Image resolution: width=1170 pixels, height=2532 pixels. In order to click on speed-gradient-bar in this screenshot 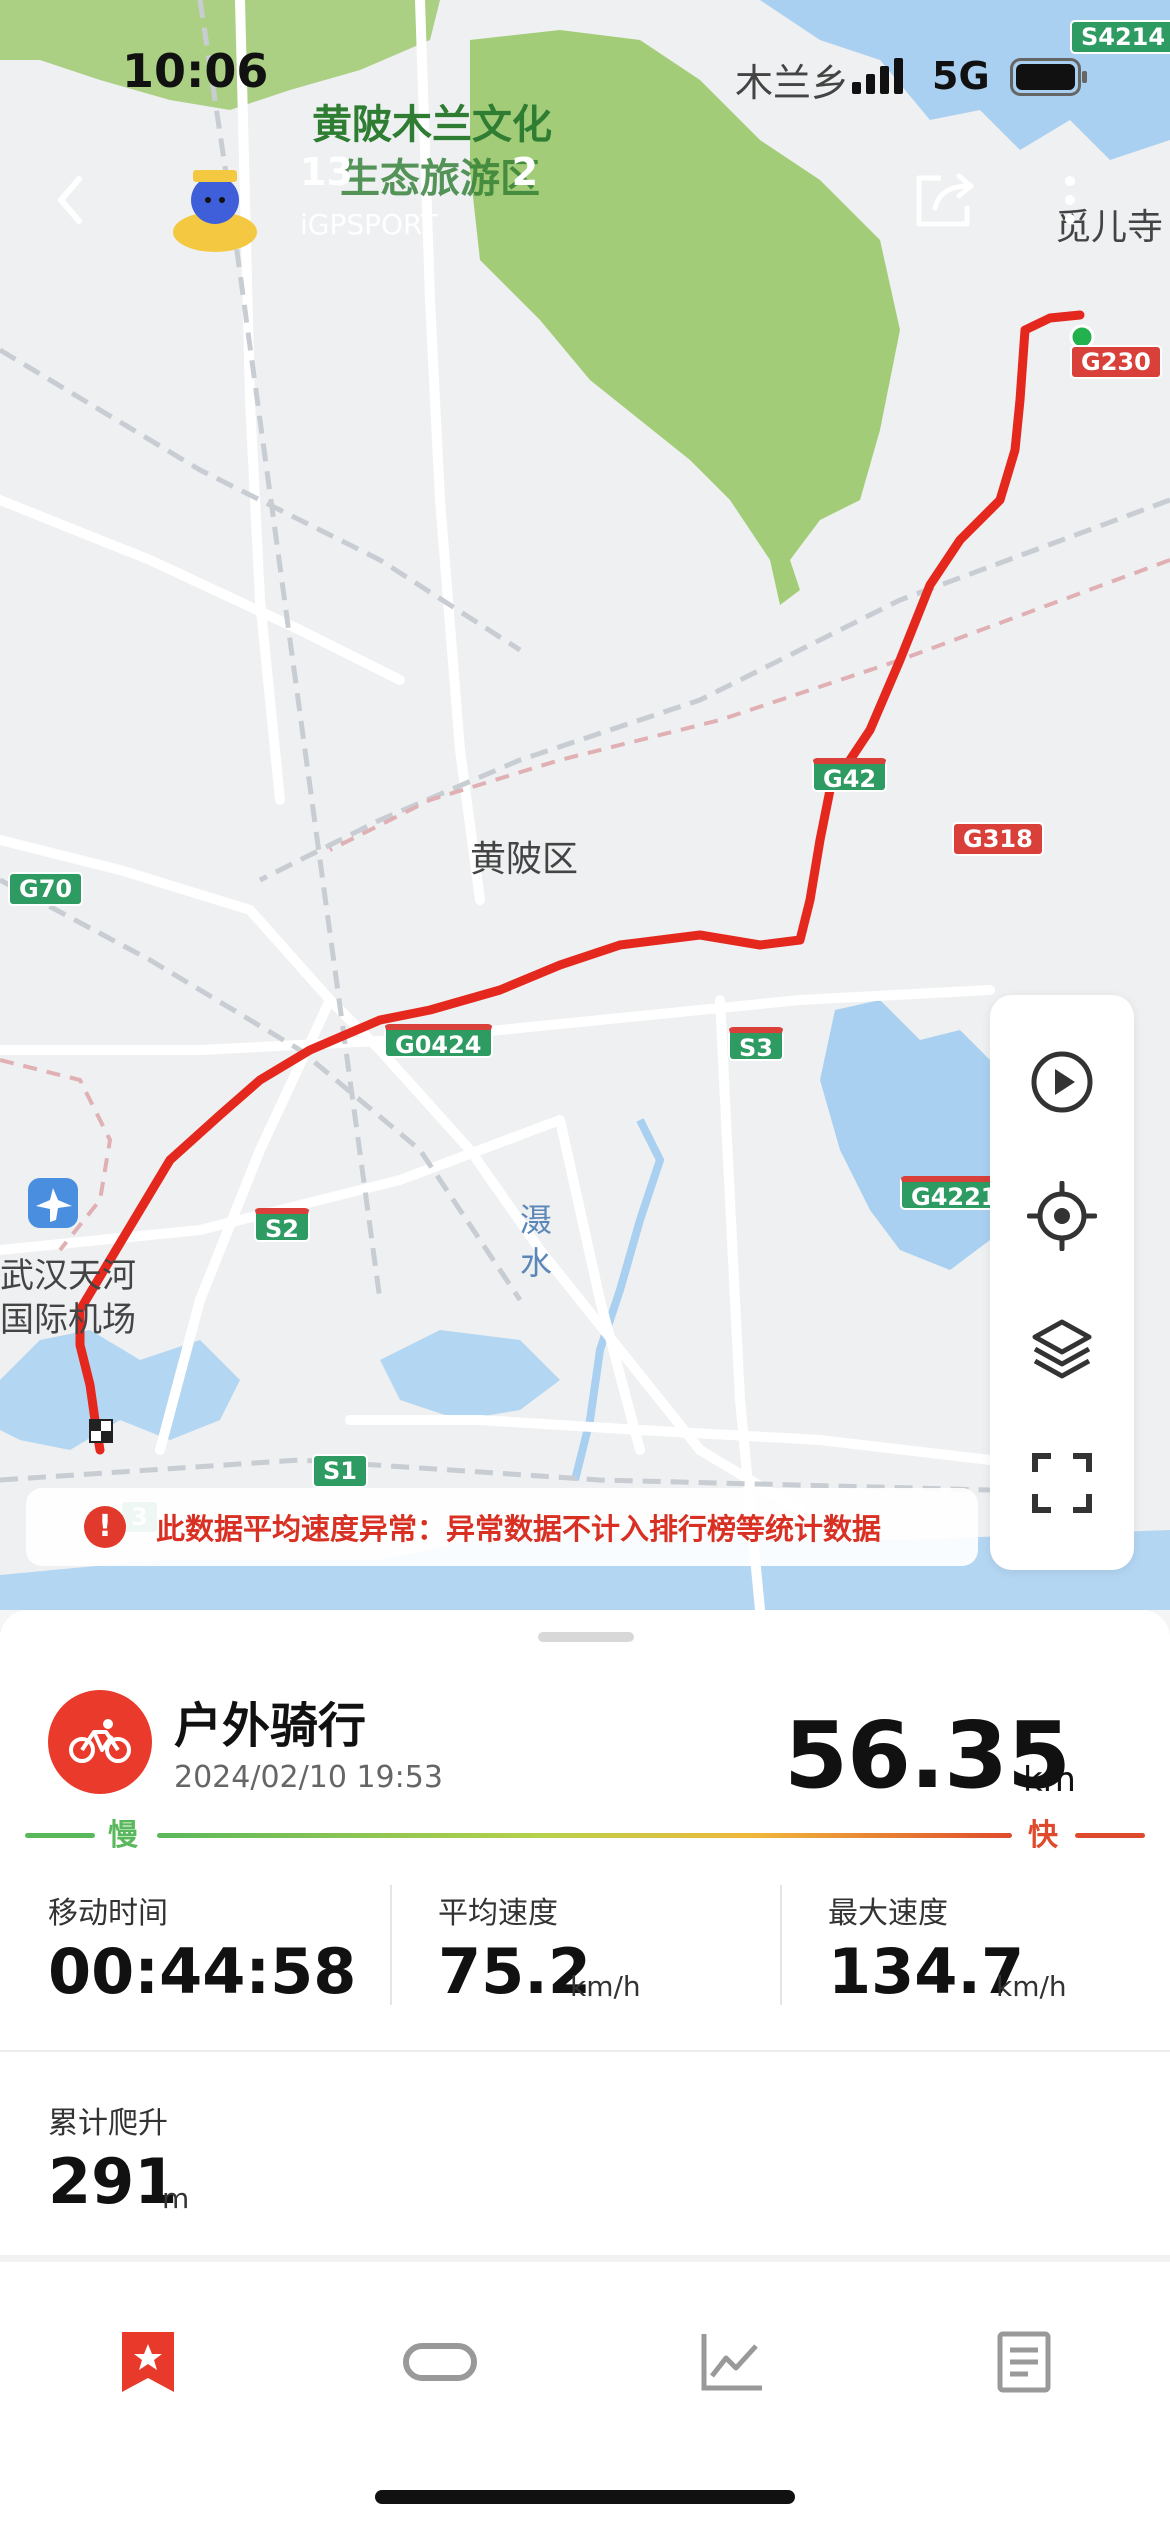, I will do `click(584, 1835)`.